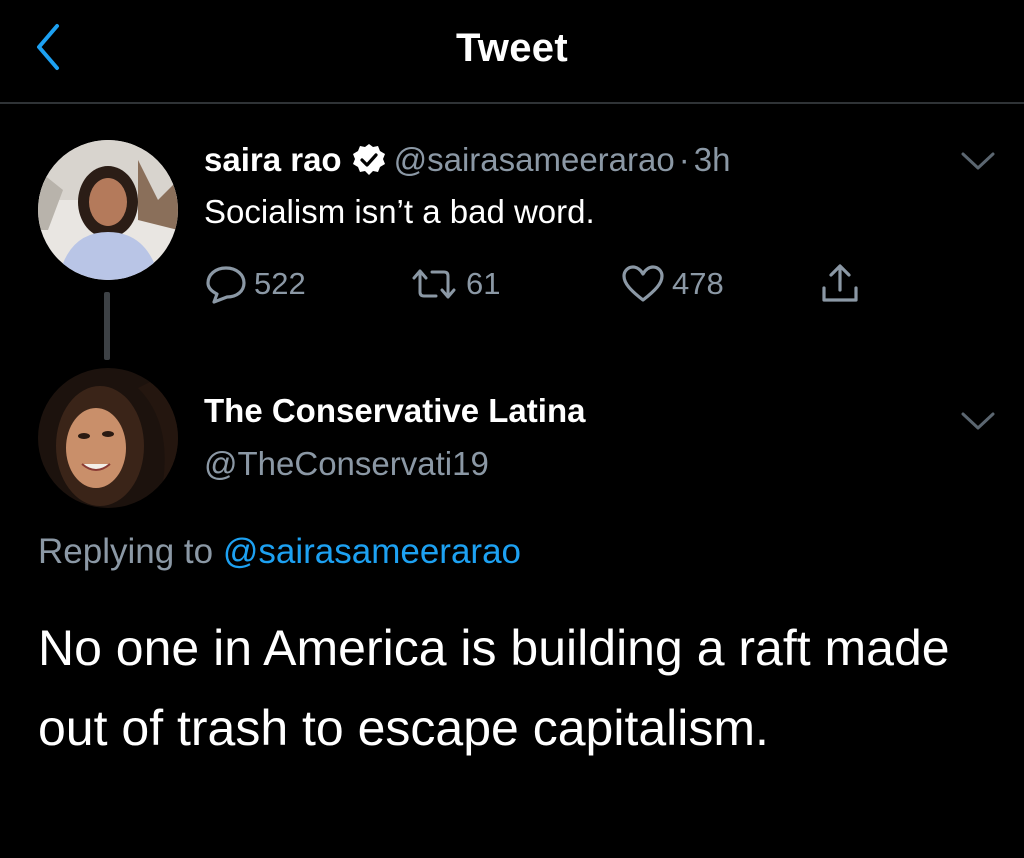 This screenshot has width=1024, height=858. I want to click on share-button, so click(843, 284).